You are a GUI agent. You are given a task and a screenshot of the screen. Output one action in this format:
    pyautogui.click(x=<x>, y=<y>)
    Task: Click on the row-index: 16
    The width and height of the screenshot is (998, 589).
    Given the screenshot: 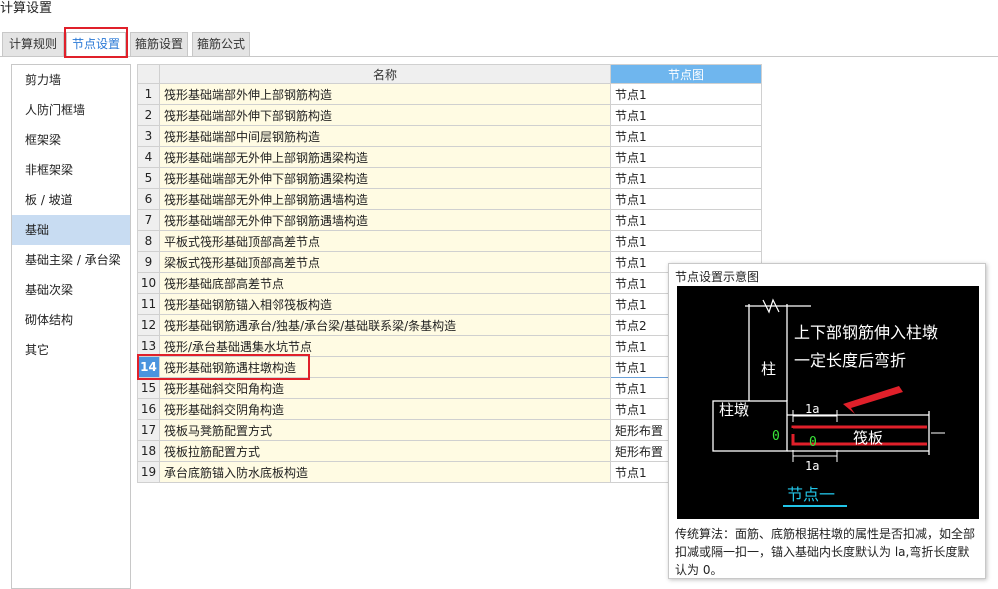 What is the action you would take?
    pyautogui.click(x=148, y=409)
    